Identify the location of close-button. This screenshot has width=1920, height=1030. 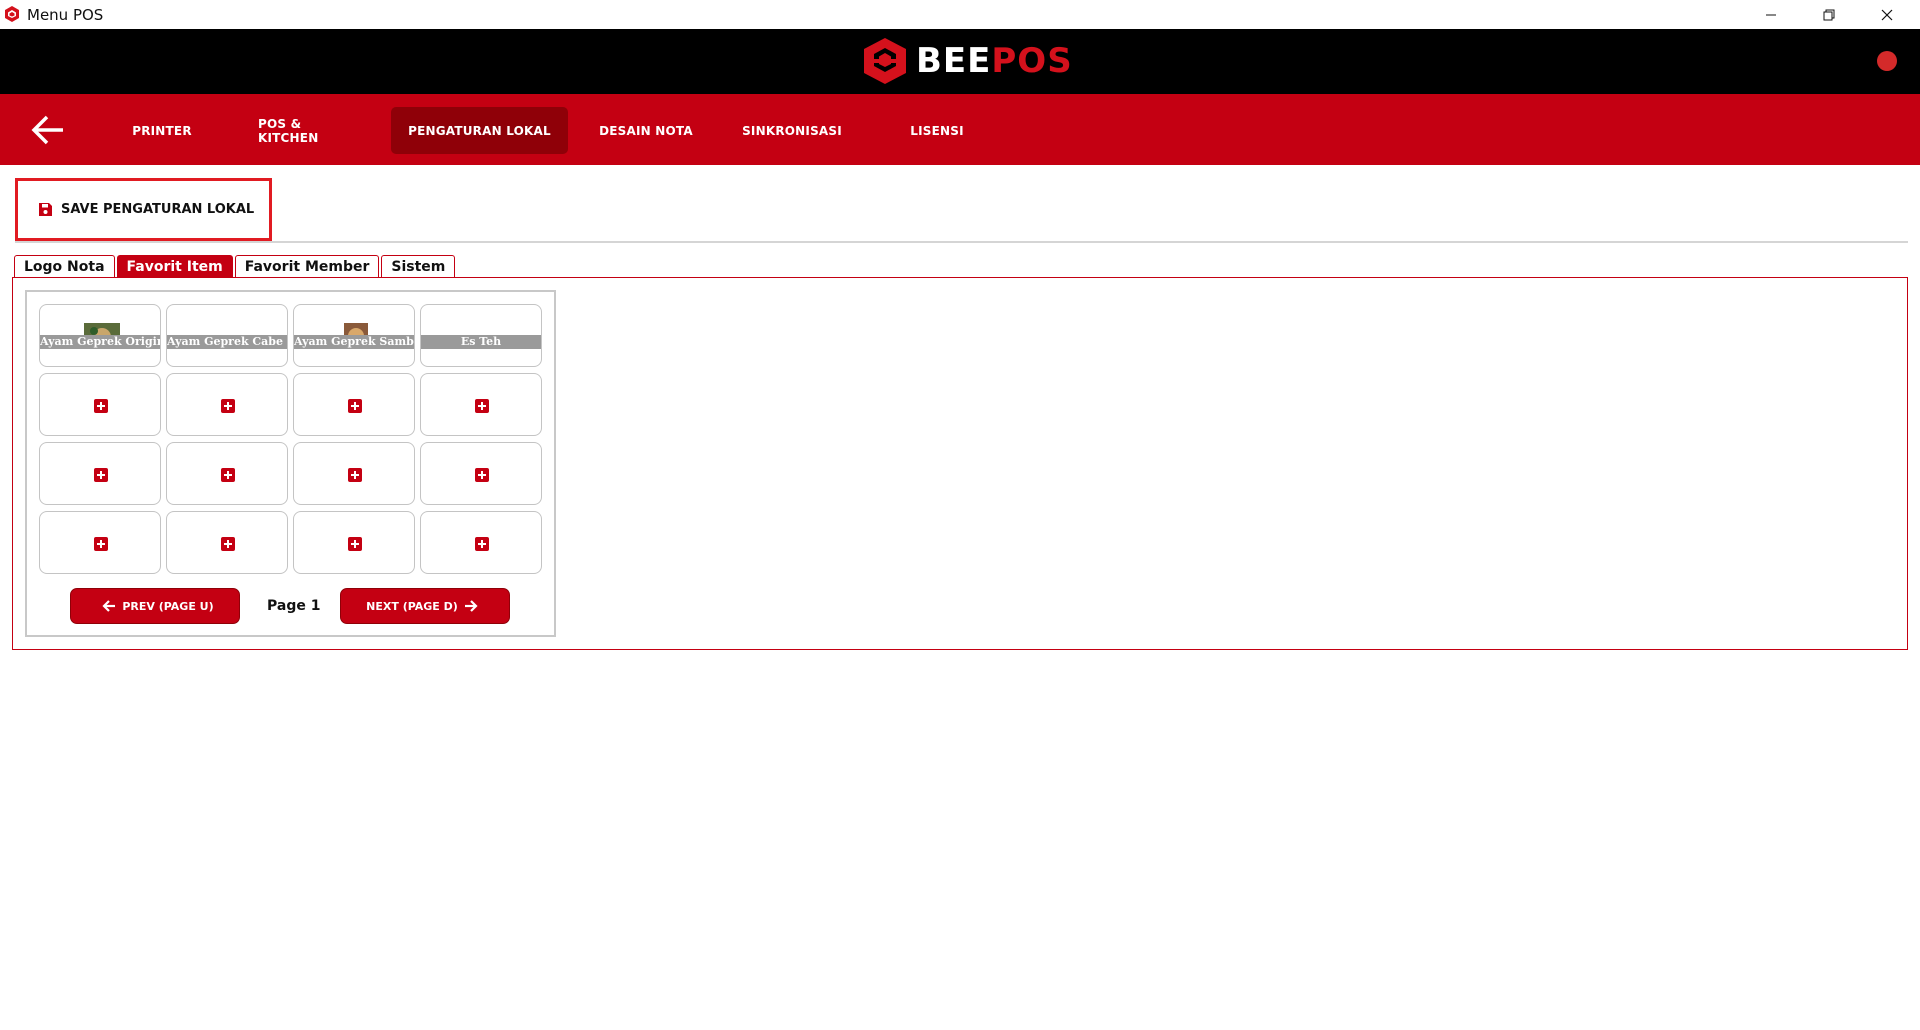
(1887, 14).